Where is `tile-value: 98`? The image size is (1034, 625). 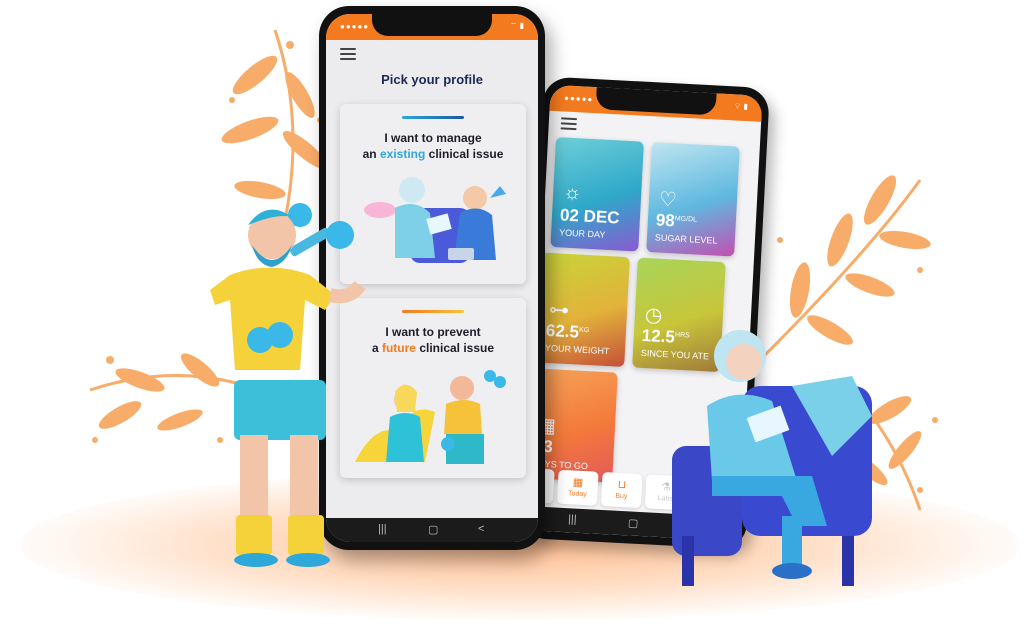 tile-value: 98 is located at coordinates (665, 220).